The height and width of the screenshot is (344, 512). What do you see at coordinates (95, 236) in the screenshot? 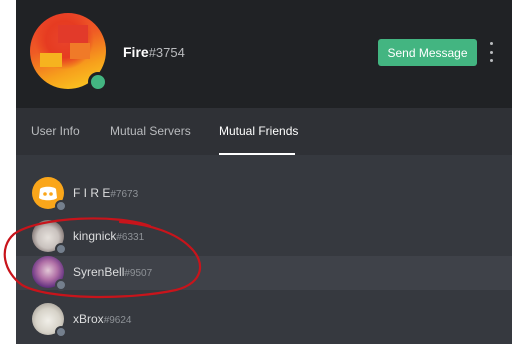
I see `friend-username: kingnick` at bounding box center [95, 236].